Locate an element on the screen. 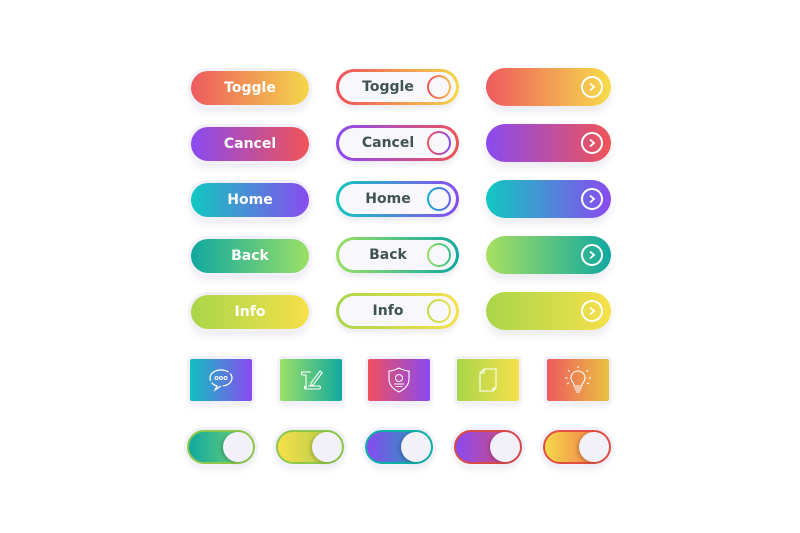  chat-bubble-icon is located at coordinates (221, 380).